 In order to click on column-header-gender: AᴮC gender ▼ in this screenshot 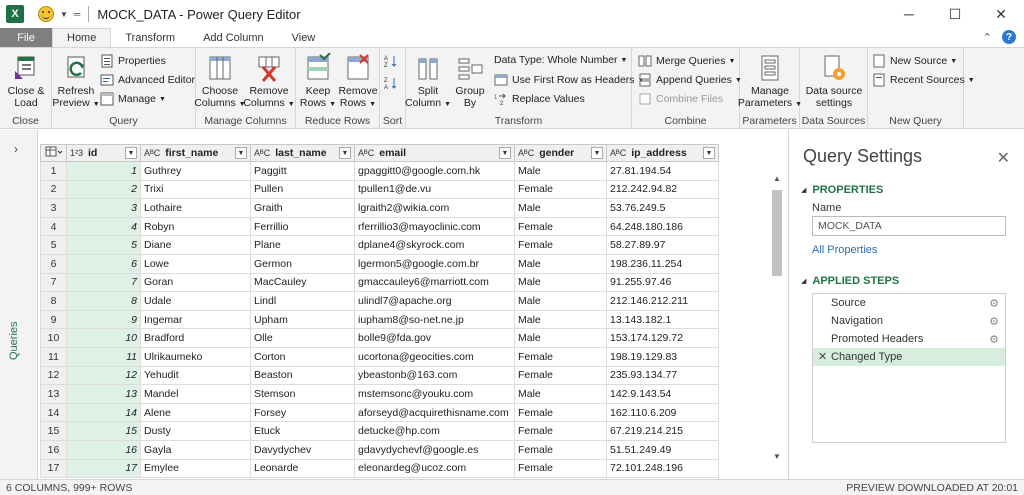, I will do `click(560, 153)`.